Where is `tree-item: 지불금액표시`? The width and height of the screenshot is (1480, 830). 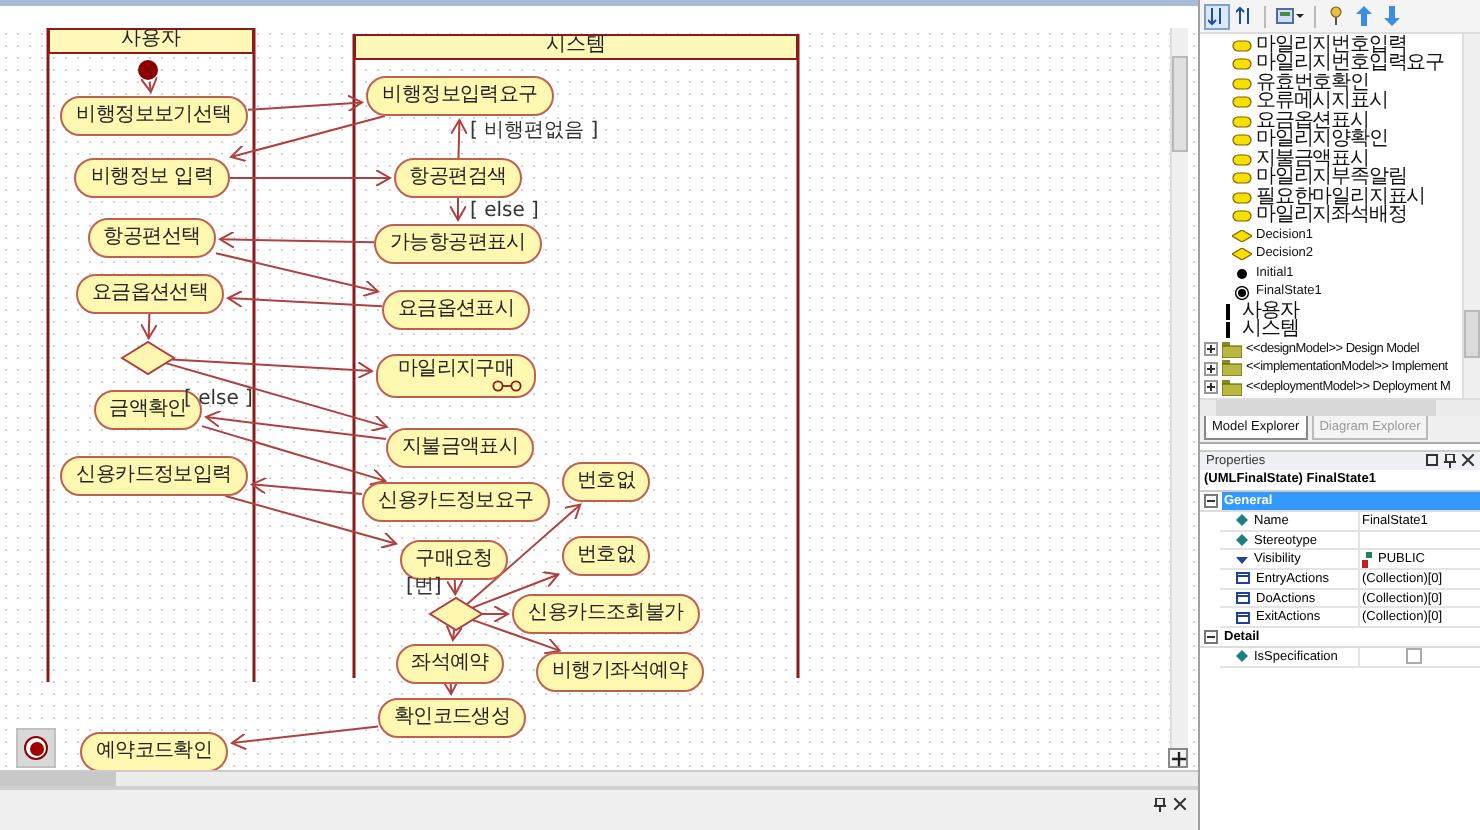 tree-item: 지불금액표시 is located at coordinates (1312, 159).